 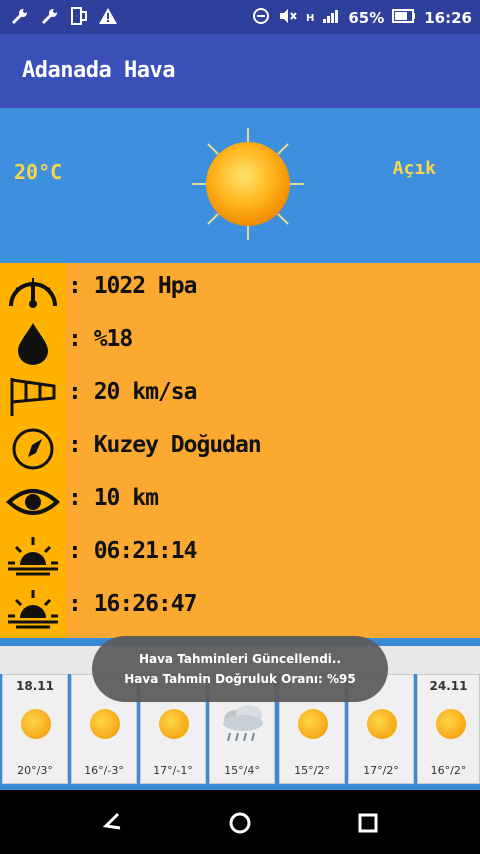 I want to click on app-title: Adanada Hava, so click(x=98, y=70).